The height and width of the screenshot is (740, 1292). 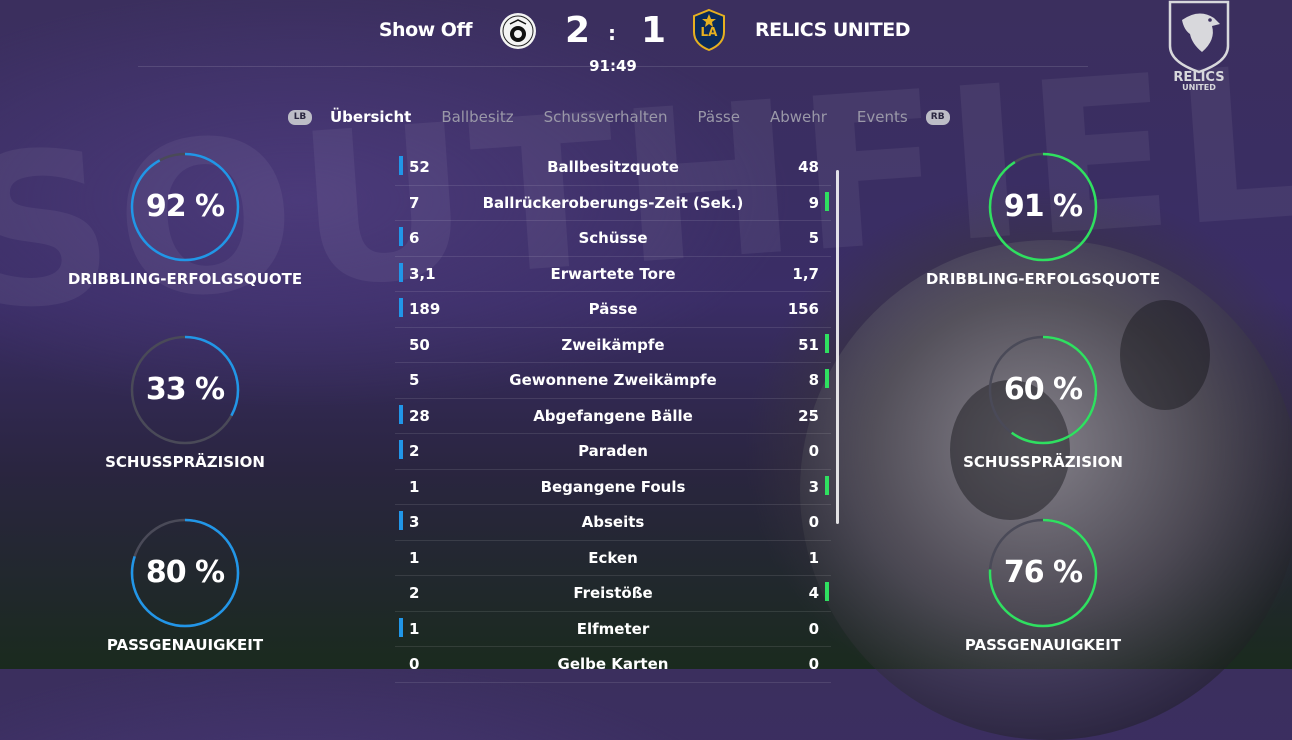 What do you see at coordinates (813, 380) in the screenshot?
I see `stat-away-value: 8` at bounding box center [813, 380].